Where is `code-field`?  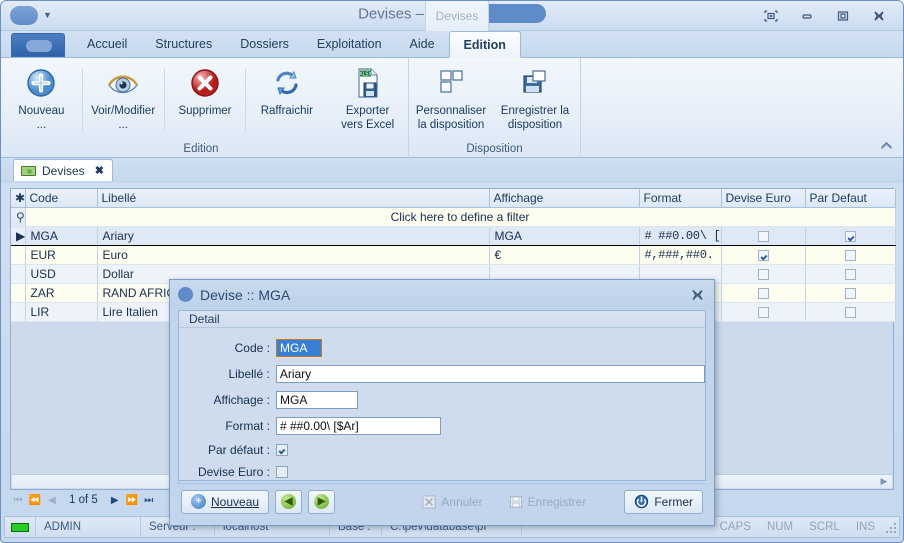
code-field is located at coordinates (299, 348).